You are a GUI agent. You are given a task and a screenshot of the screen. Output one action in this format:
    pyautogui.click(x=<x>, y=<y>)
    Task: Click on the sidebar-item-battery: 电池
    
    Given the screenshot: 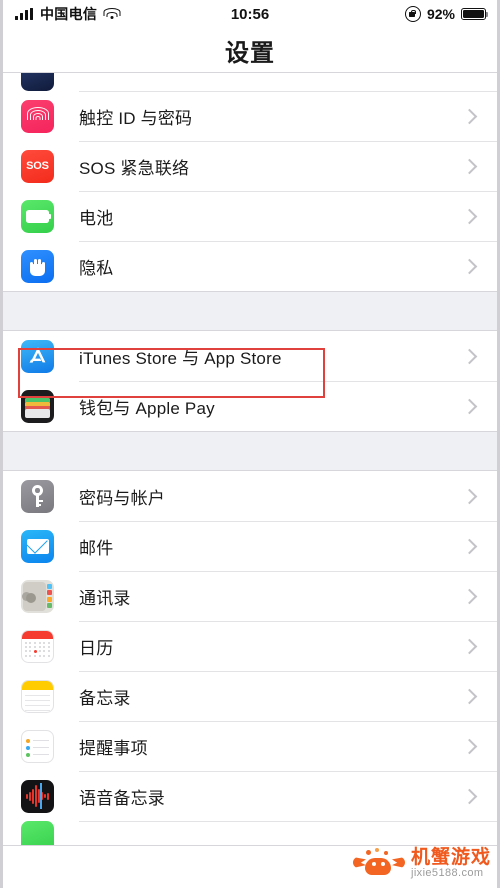 What is the action you would take?
    pyautogui.click(x=250, y=216)
    